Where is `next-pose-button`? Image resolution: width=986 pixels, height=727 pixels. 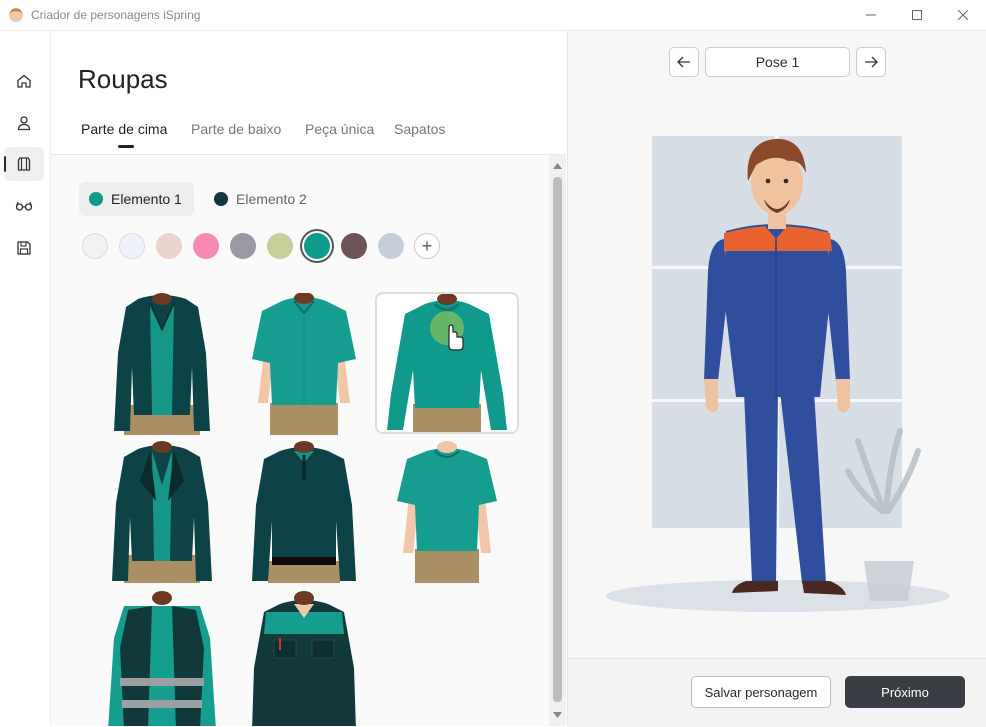
next-pose-button is located at coordinates (871, 62).